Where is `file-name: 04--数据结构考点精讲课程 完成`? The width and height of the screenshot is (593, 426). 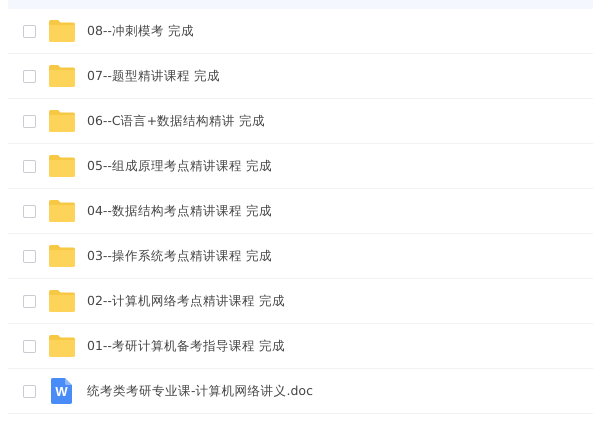
file-name: 04--数据结构考点精讲课程 完成 is located at coordinates (179, 211).